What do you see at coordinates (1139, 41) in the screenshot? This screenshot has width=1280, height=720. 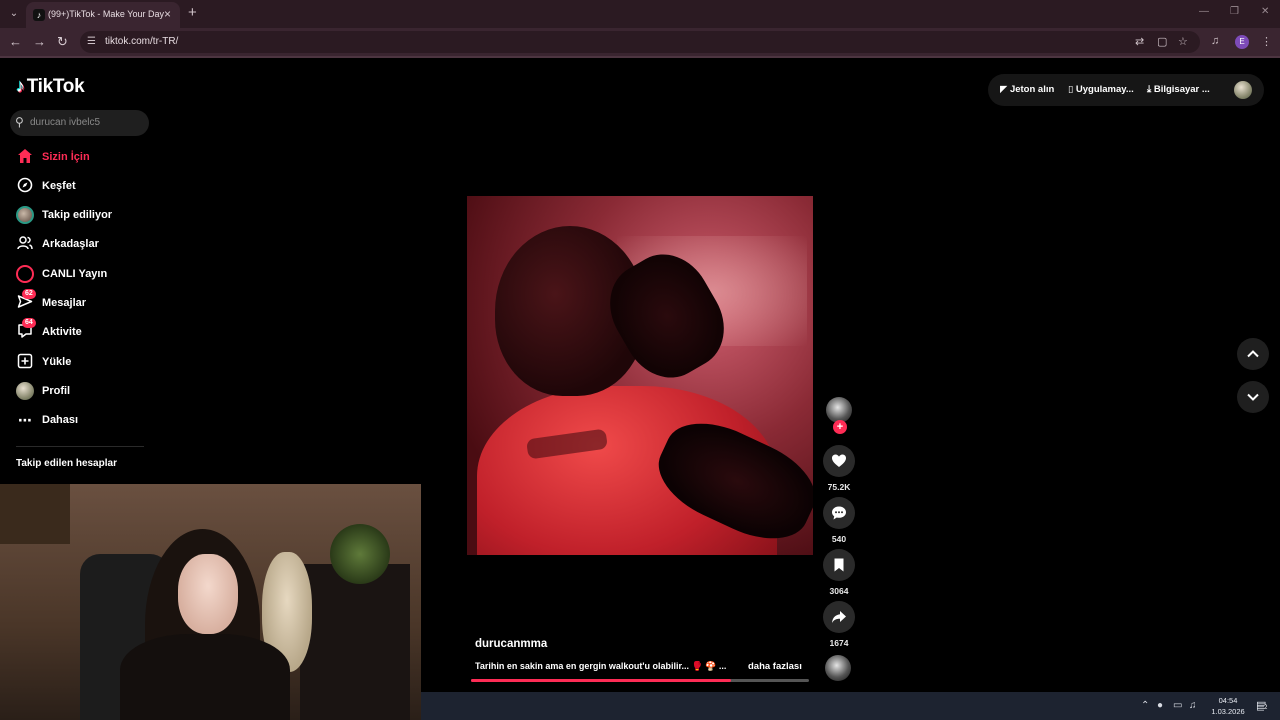 I see `translate-icon: ⇄` at bounding box center [1139, 41].